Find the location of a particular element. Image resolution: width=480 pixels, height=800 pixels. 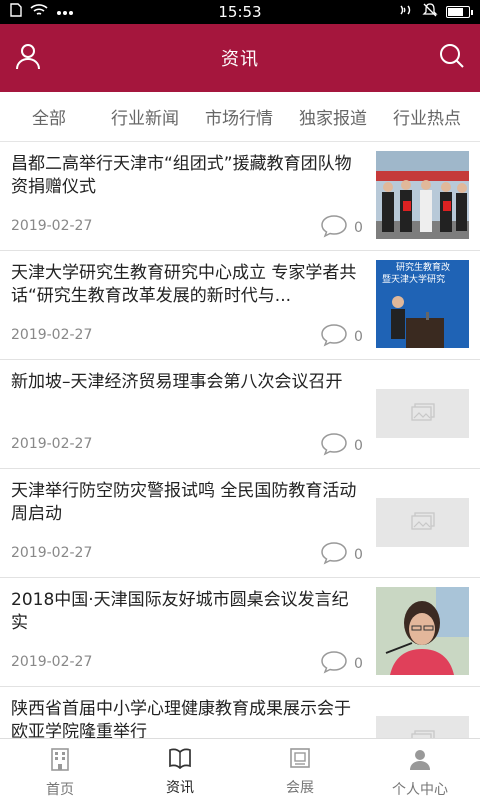

sim-icon is located at coordinates (16, 12).